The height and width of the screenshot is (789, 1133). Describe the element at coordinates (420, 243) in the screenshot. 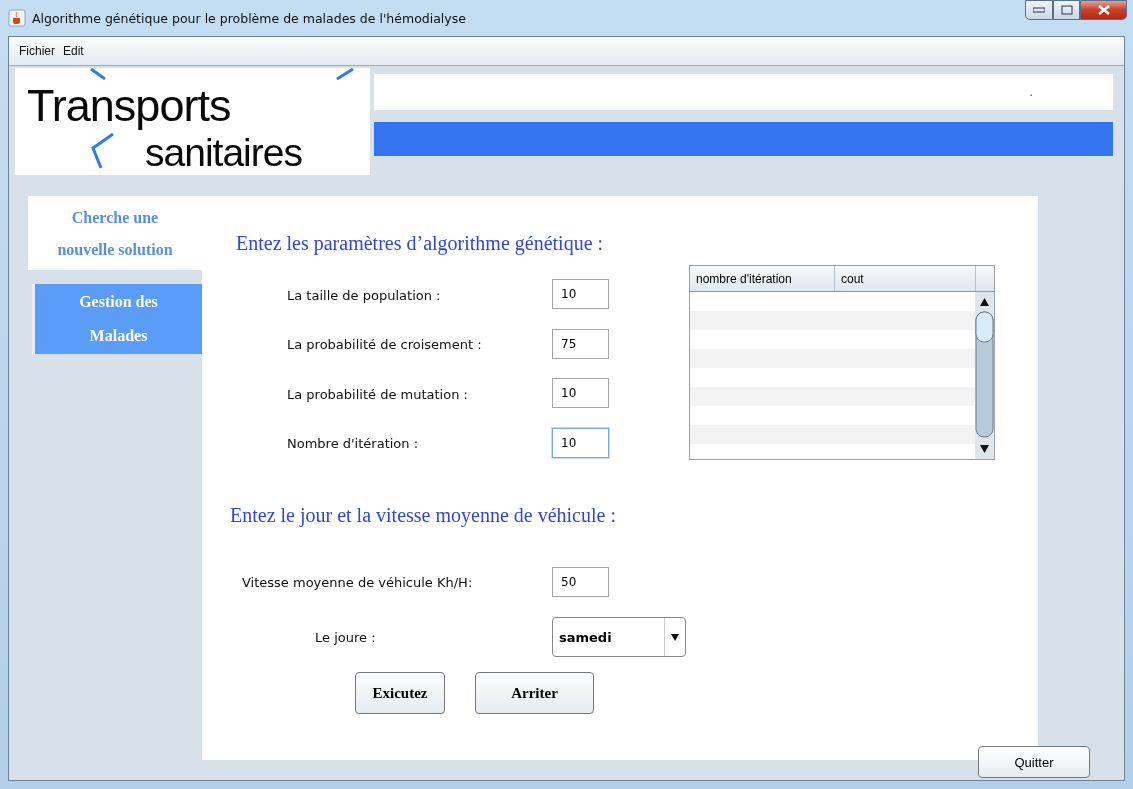

I see `section-heading: Entez les paramètres d’algorithme génétique :` at that location.